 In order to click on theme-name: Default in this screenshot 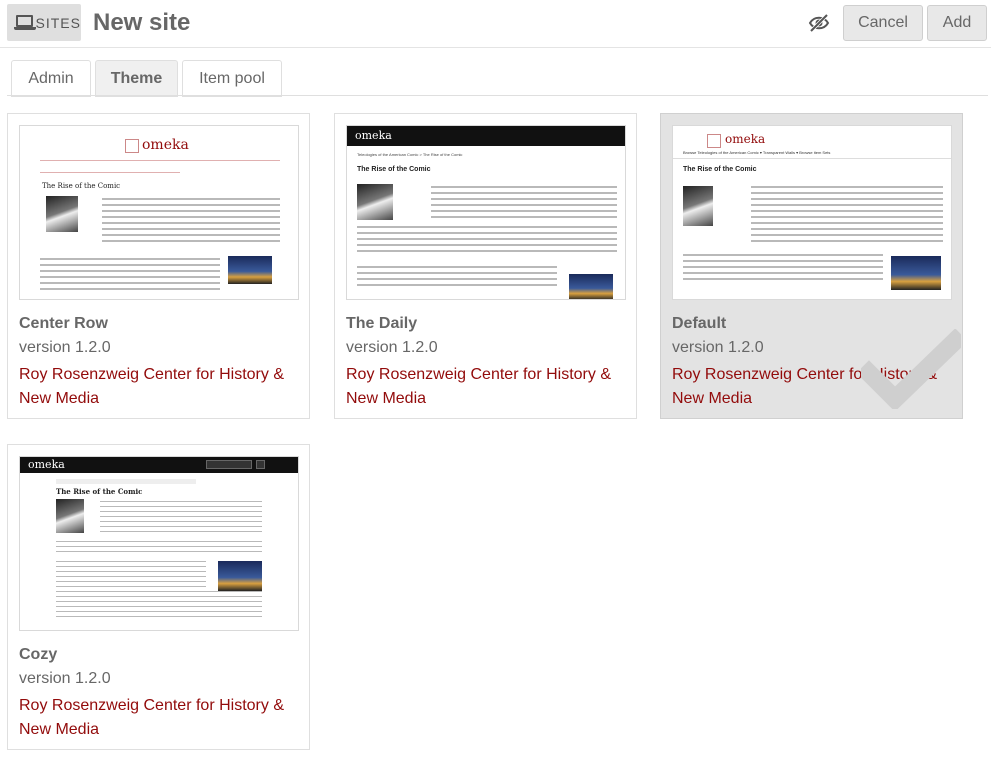, I will do `click(699, 323)`.